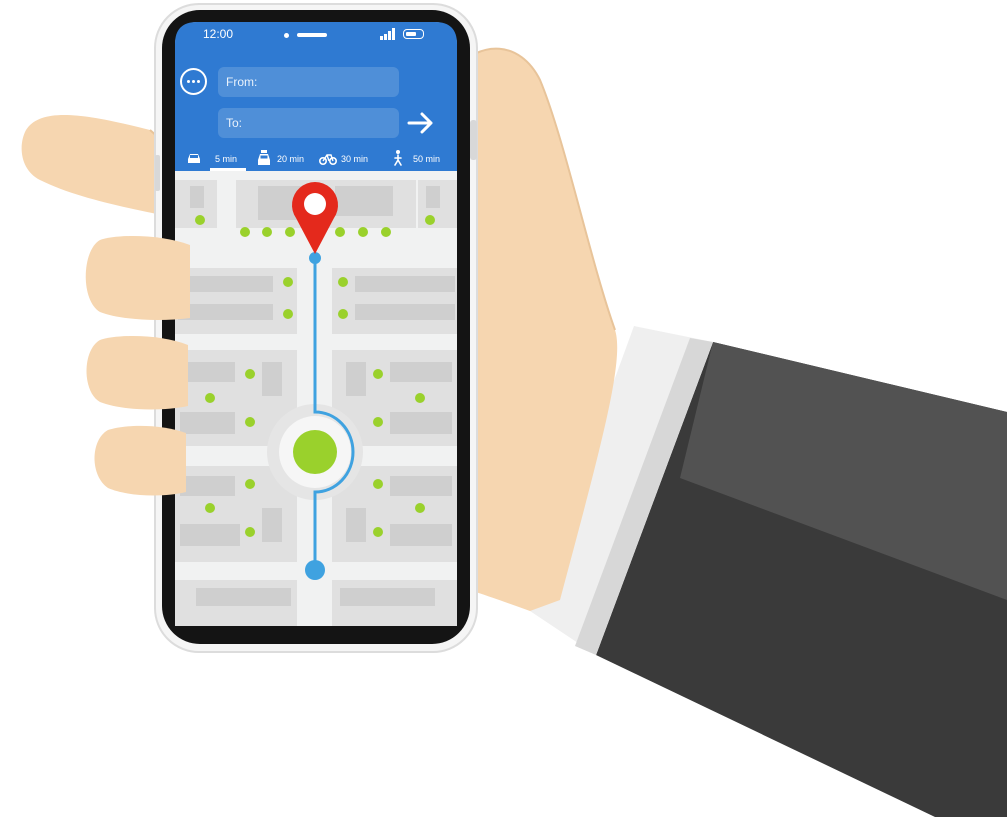 The width and height of the screenshot is (1007, 817). Describe the element at coordinates (312, 35) in the screenshot. I see `speaker-notch-icon` at that location.